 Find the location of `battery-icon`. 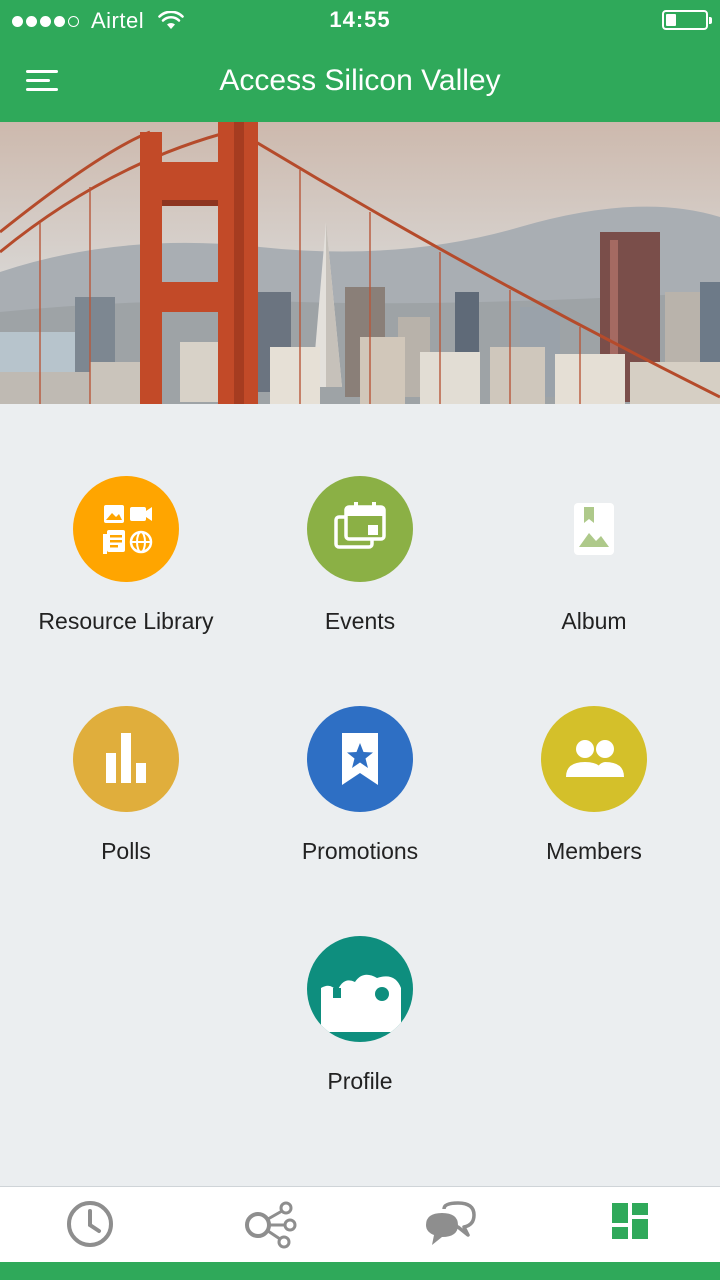

battery-icon is located at coordinates (687, 20).